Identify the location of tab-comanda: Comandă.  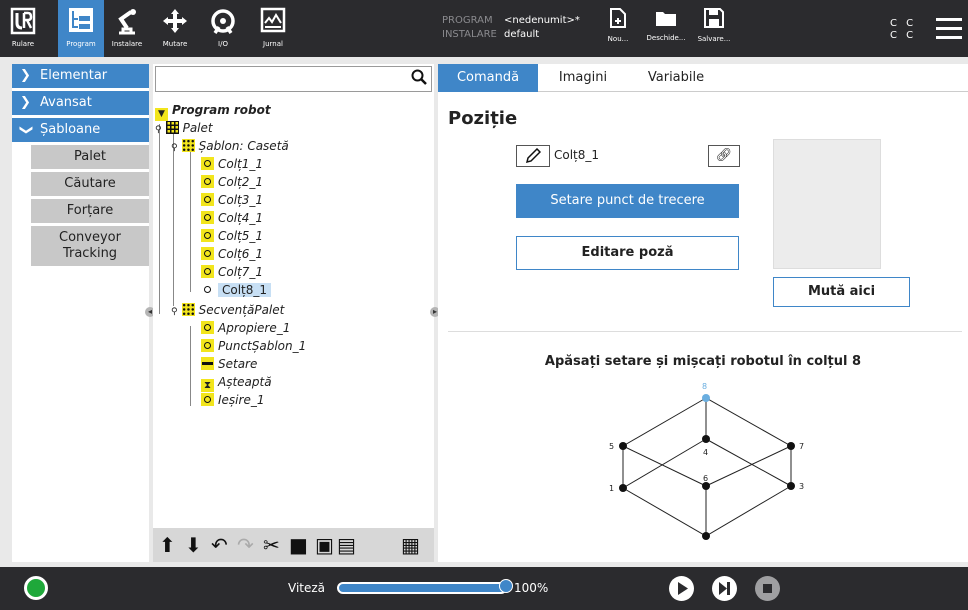
(488, 78).